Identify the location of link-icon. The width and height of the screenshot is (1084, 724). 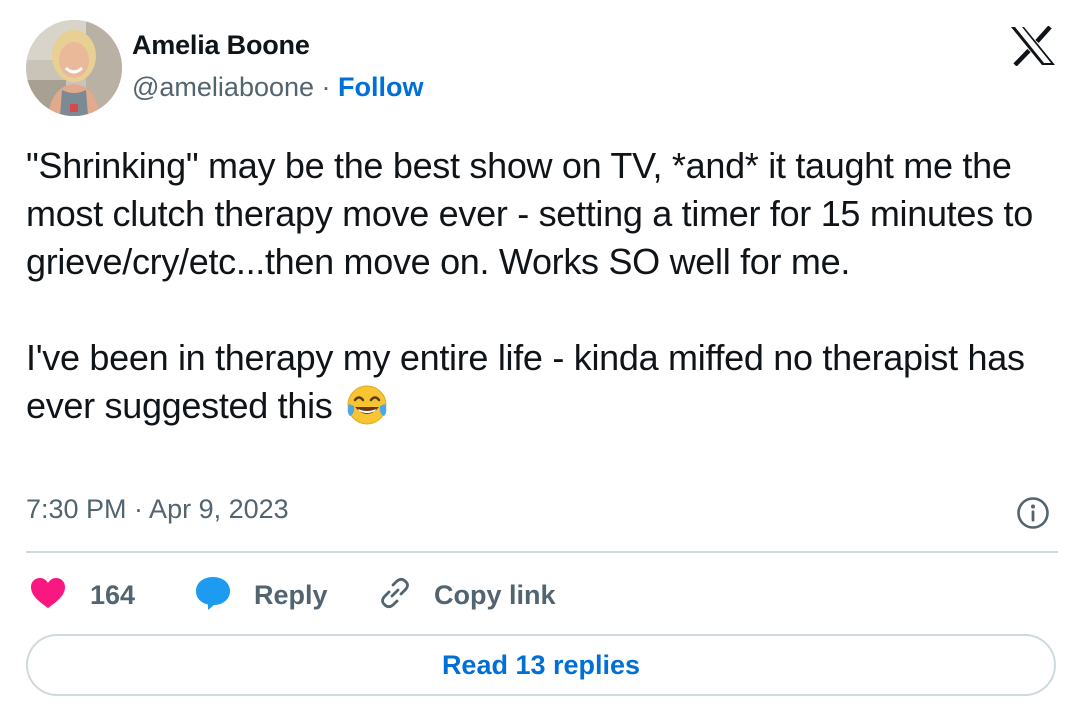
(395, 595).